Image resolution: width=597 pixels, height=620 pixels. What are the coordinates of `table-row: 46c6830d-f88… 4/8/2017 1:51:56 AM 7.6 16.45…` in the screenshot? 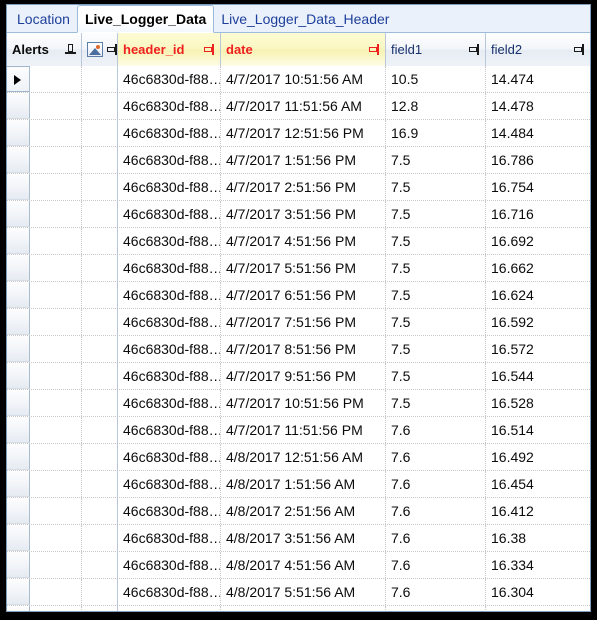 It's located at (298, 484).